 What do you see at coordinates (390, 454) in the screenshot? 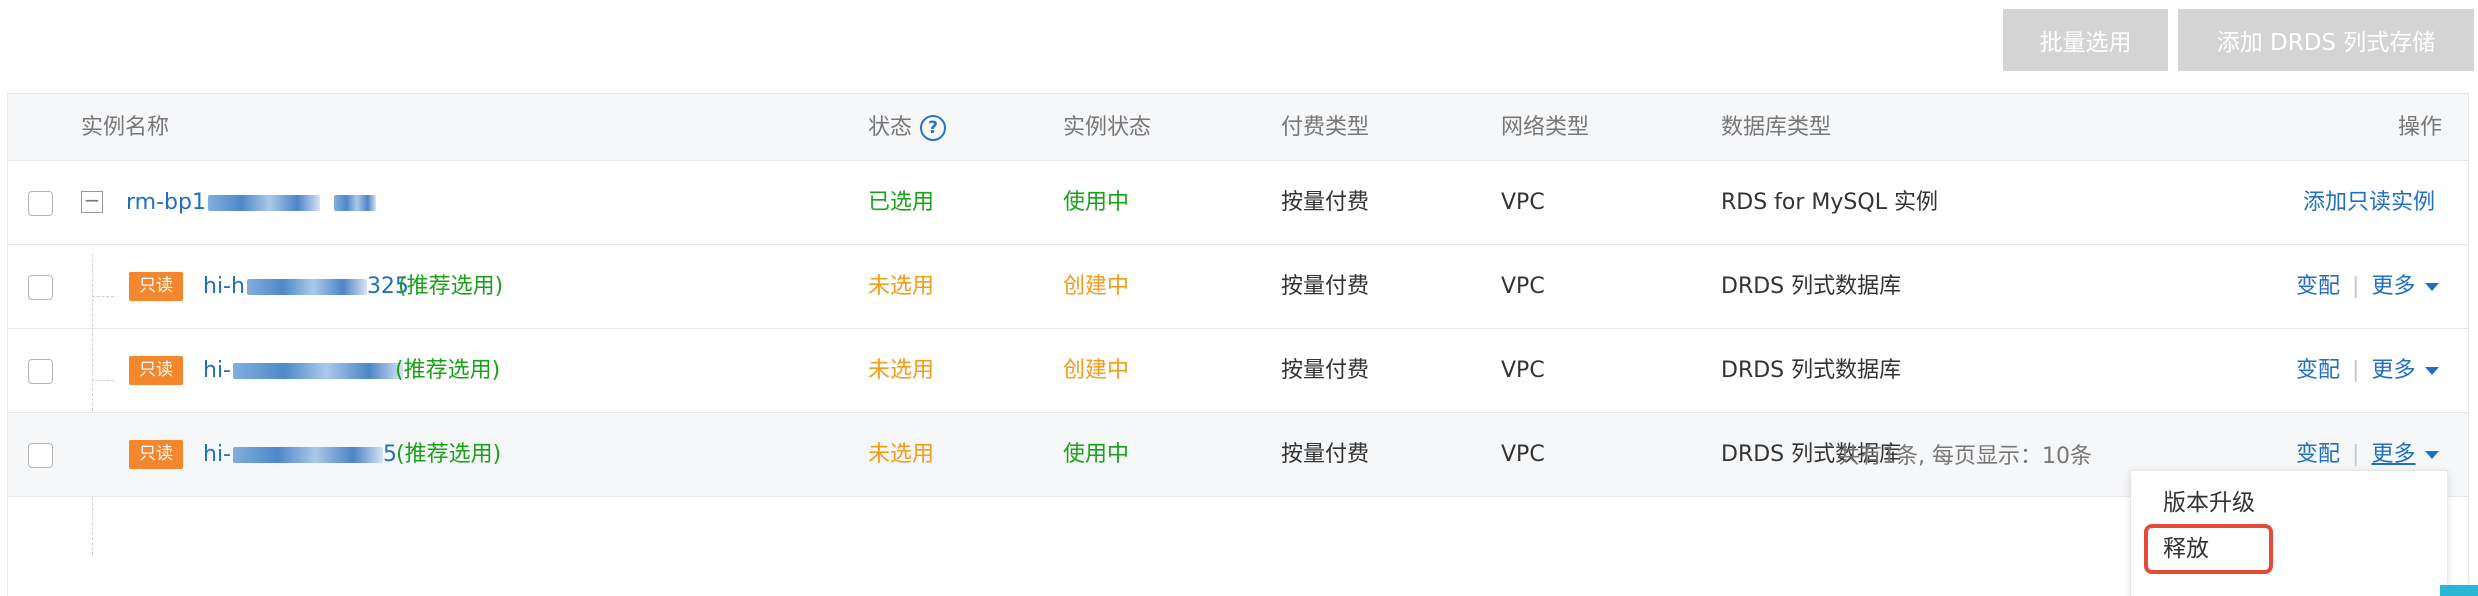
I see `instance-name-text: 5` at bounding box center [390, 454].